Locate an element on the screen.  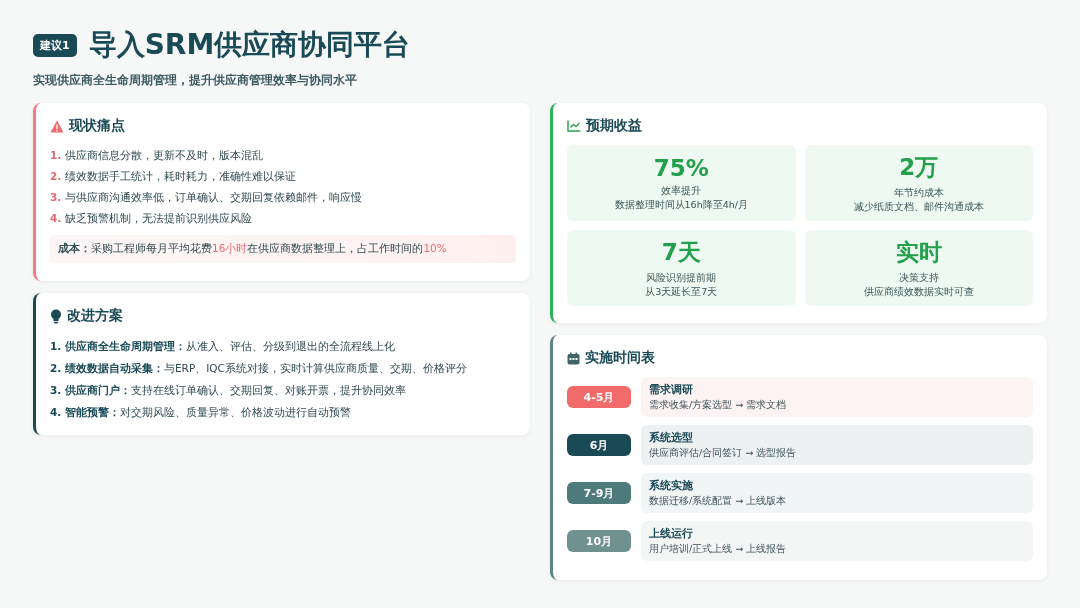
page-title: 导入SRM供应商协同平台 is located at coordinates (249, 45).